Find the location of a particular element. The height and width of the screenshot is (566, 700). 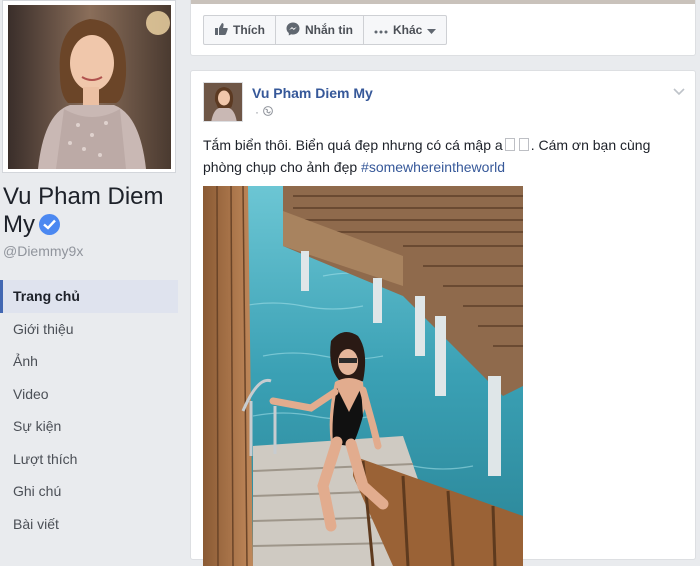

page-title: Vu Pham Diem My is located at coordinates (95, 211).